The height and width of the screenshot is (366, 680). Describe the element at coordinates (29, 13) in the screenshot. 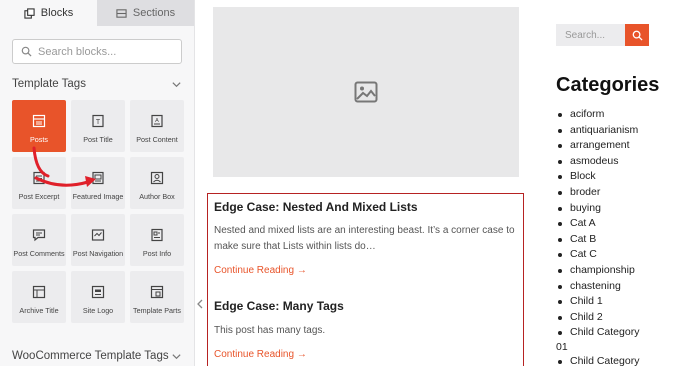

I see `blocks-icon` at that location.